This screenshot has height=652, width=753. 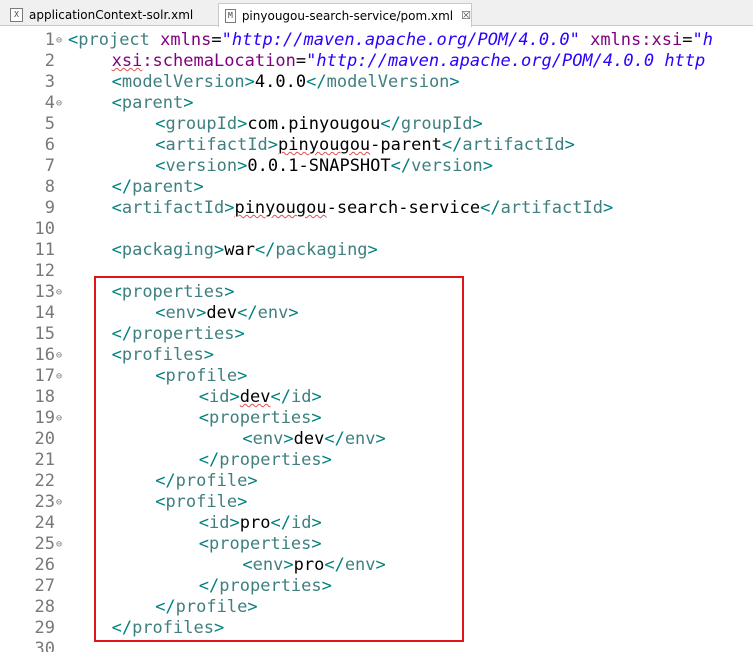 What do you see at coordinates (44, 313) in the screenshot?
I see `line-number: 14` at bounding box center [44, 313].